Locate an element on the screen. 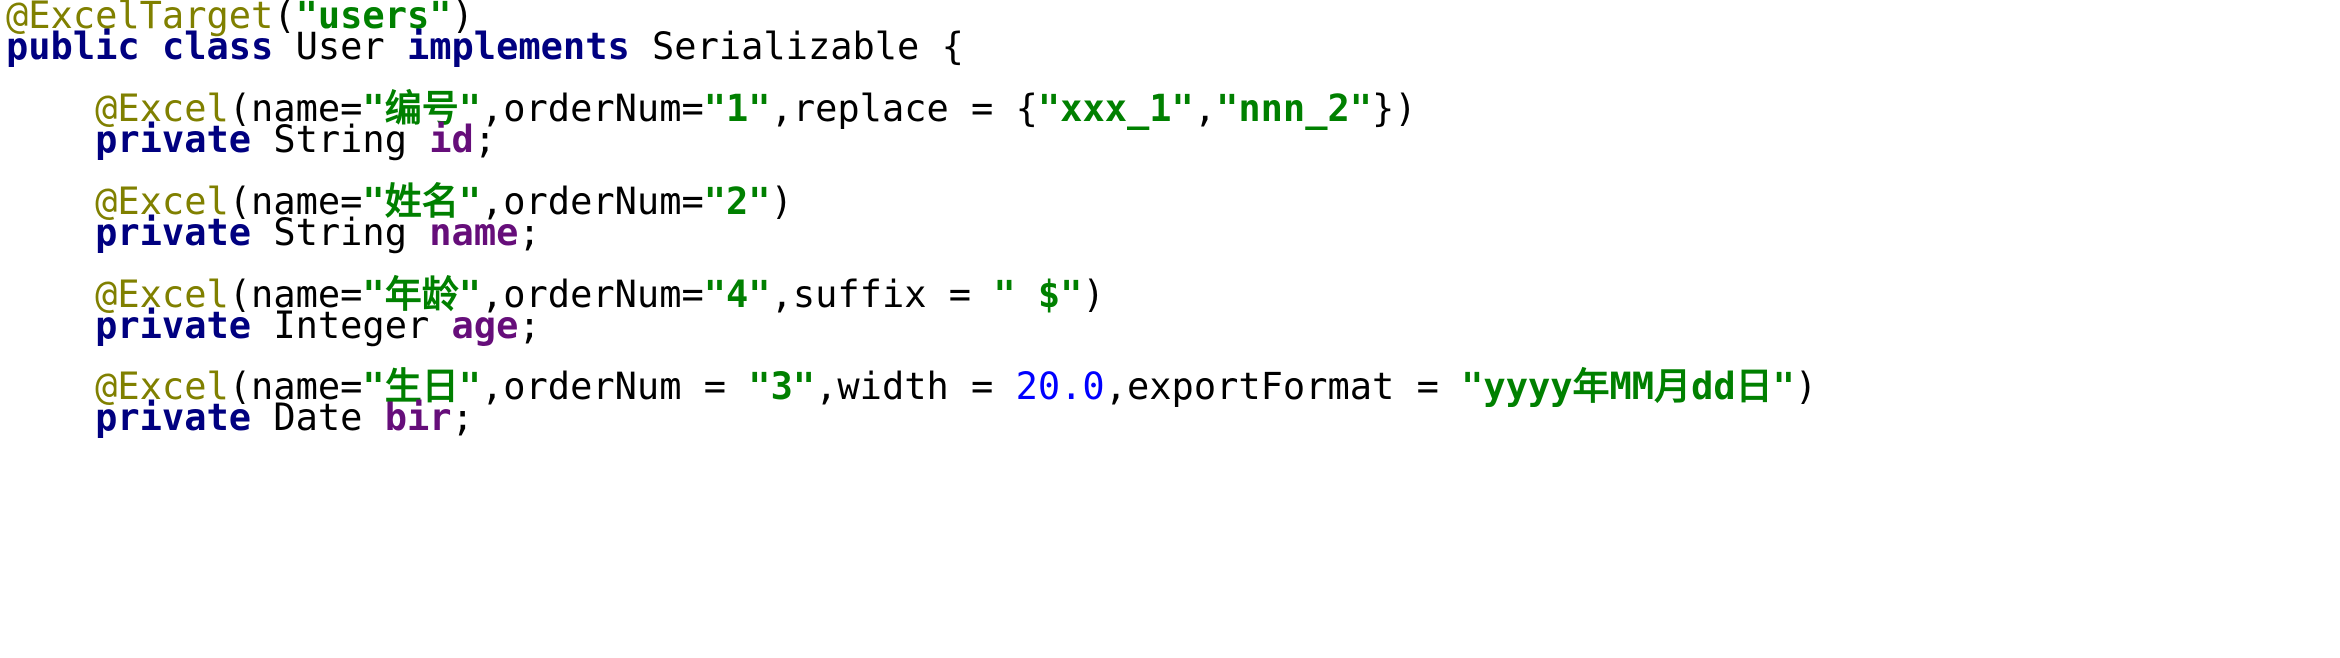  code-token-plain: ,replace = { is located at coordinates (904, 108).